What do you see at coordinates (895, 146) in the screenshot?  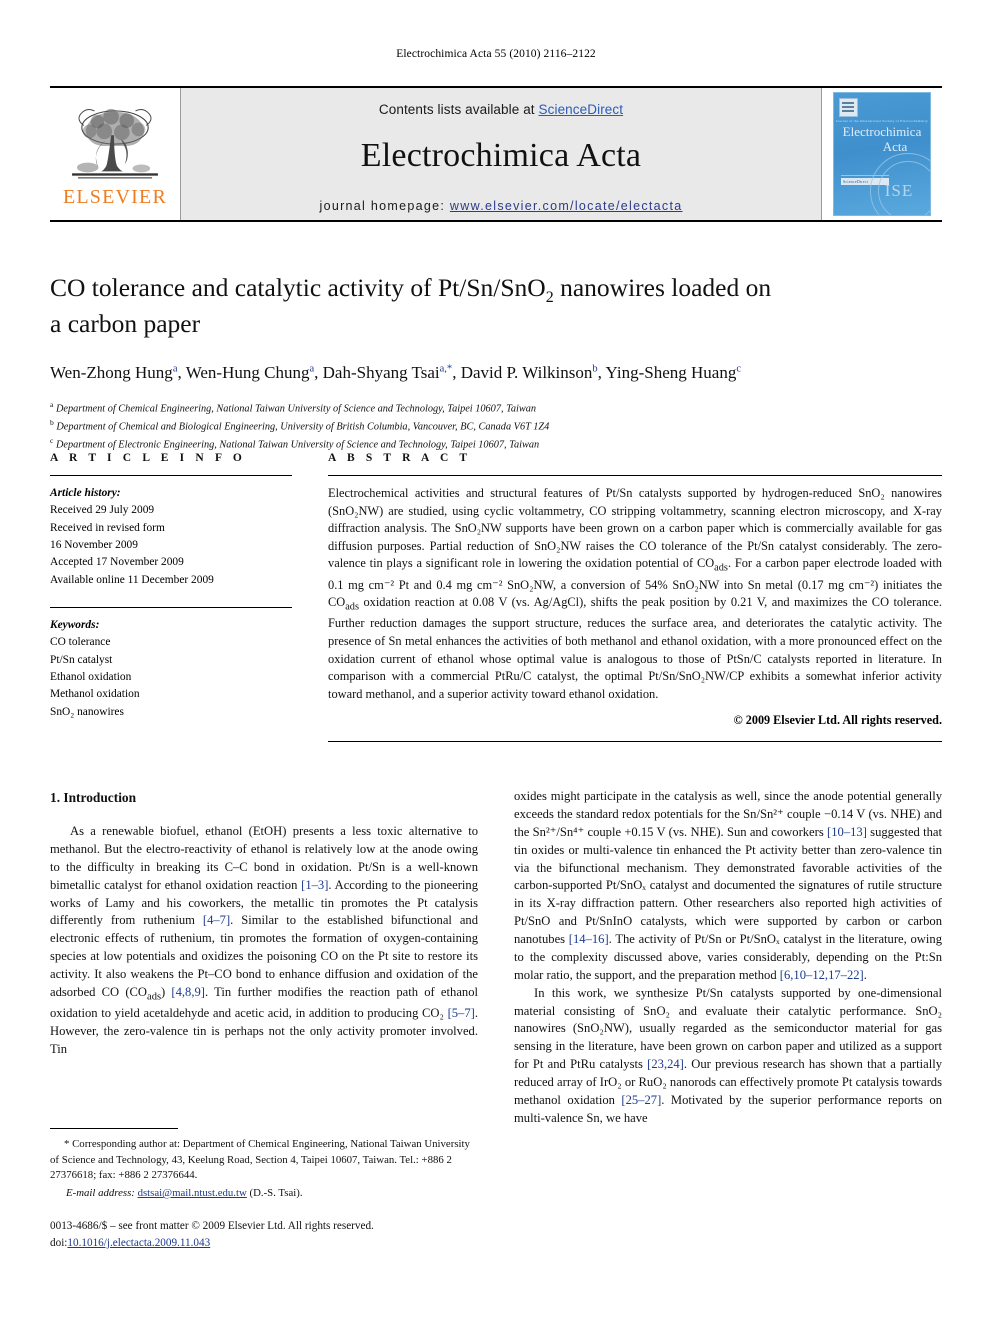 I see `cover-title-line2: Acta` at bounding box center [895, 146].